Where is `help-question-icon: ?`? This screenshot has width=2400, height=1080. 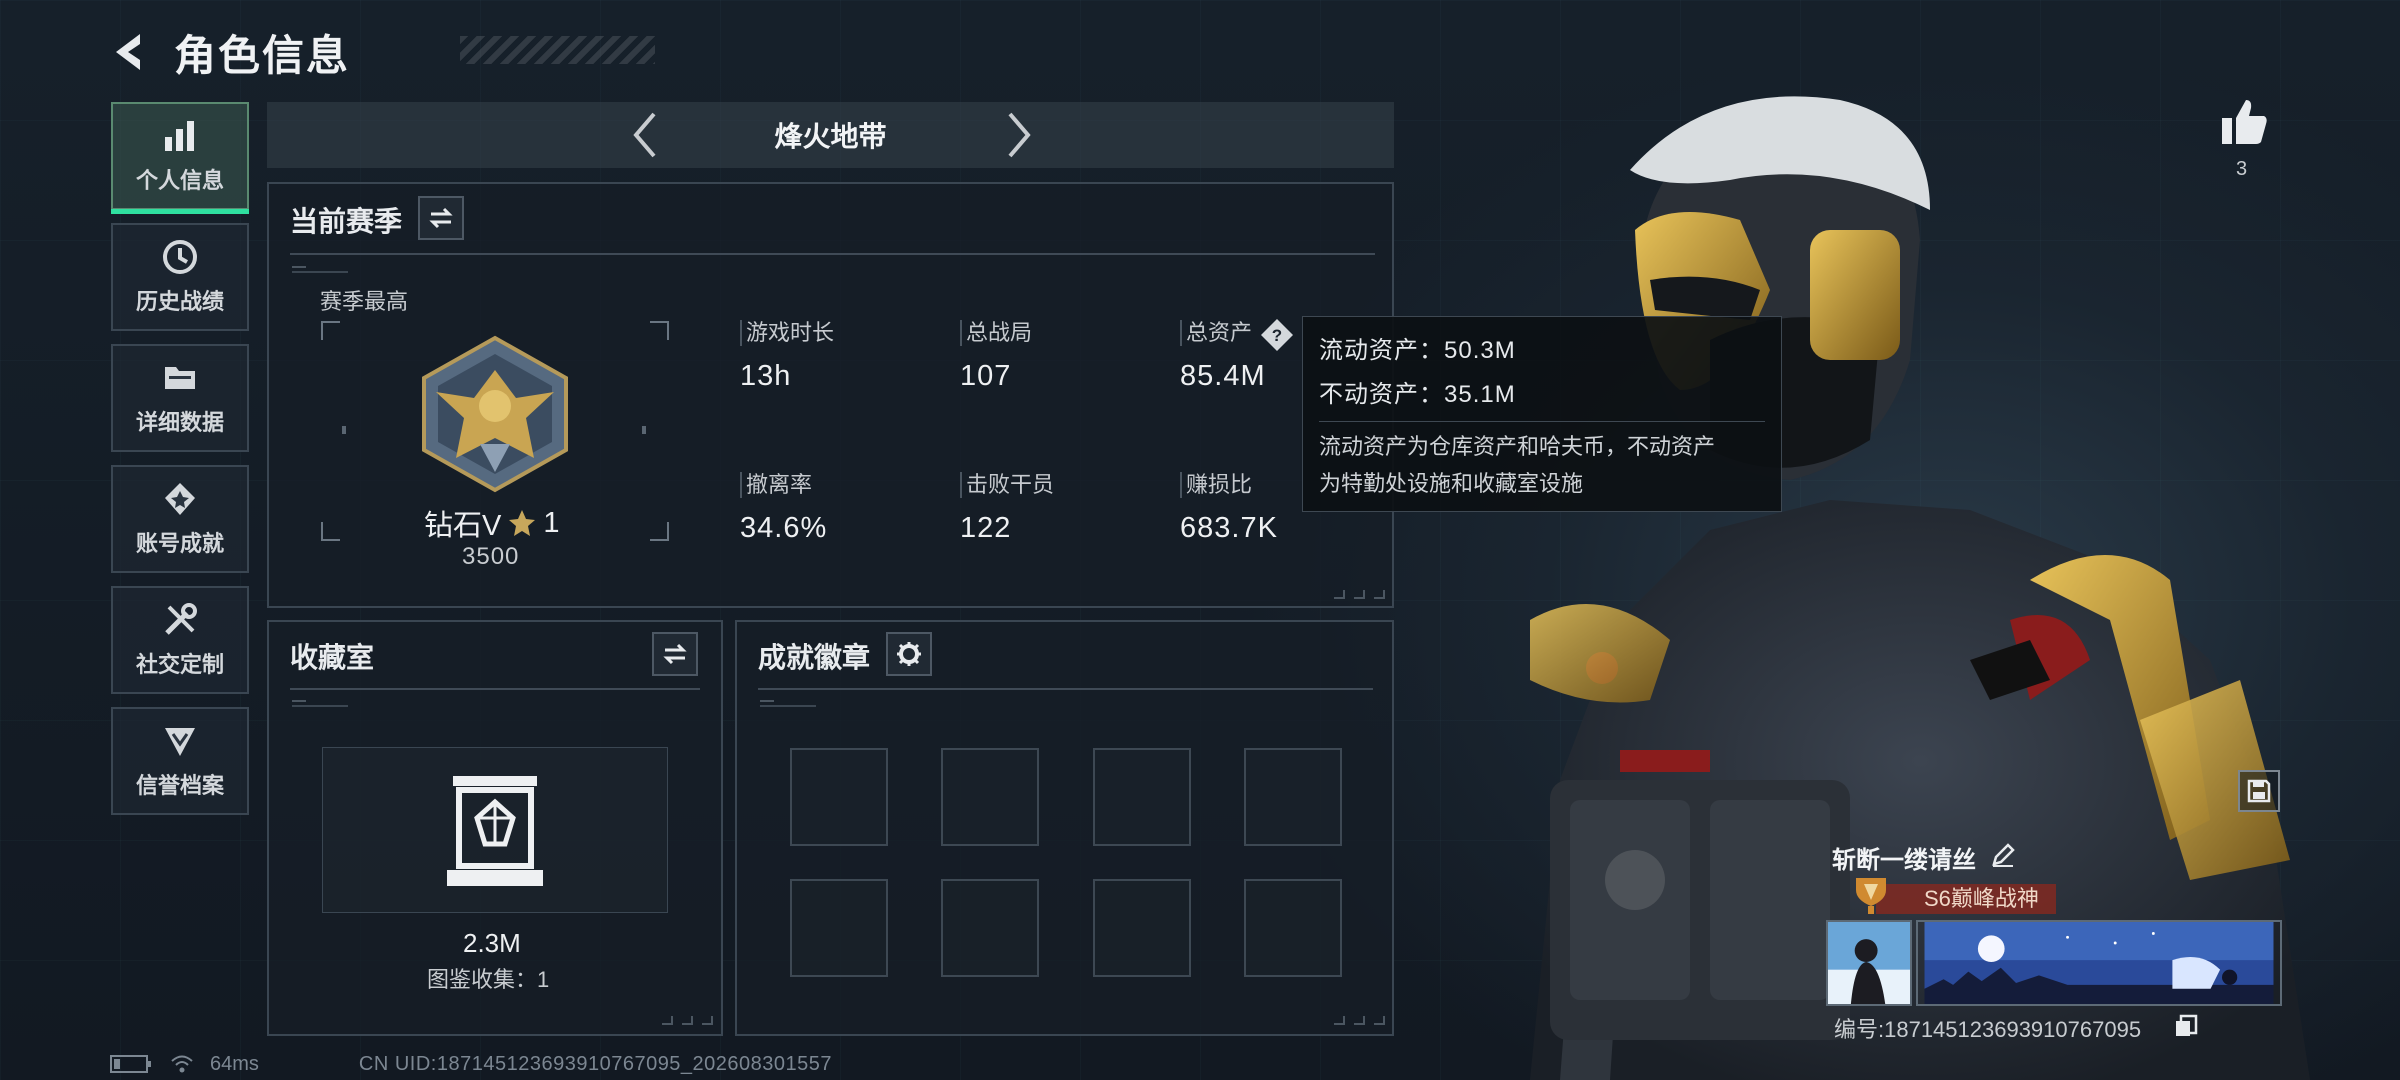
help-question-icon: ? is located at coordinates (1277, 335).